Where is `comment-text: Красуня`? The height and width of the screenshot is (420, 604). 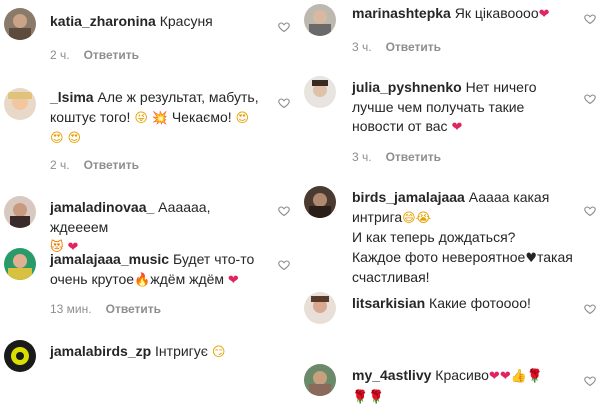
comment-text: Красуня is located at coordinates (186, 21).